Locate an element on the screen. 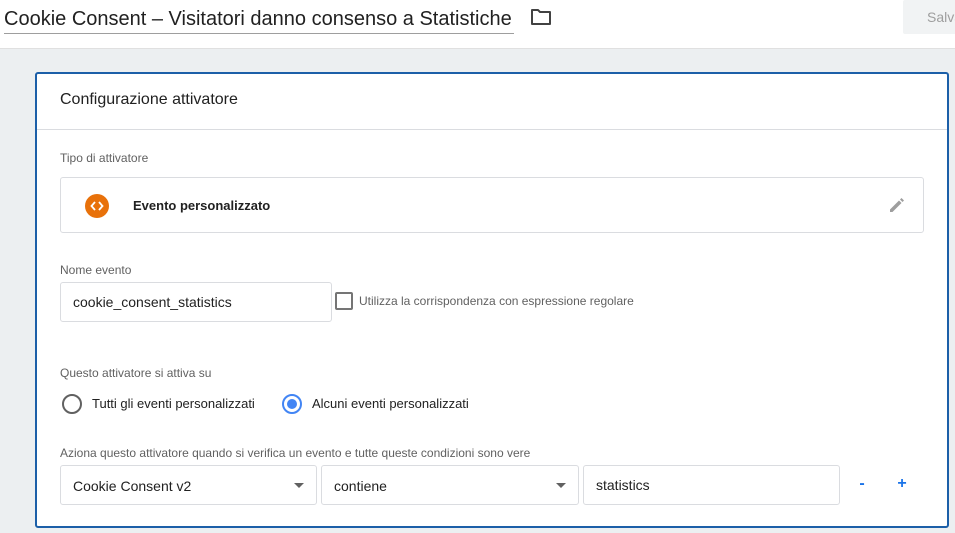  card-header: Configurazione attivatore is located at coordinates (492, 102).